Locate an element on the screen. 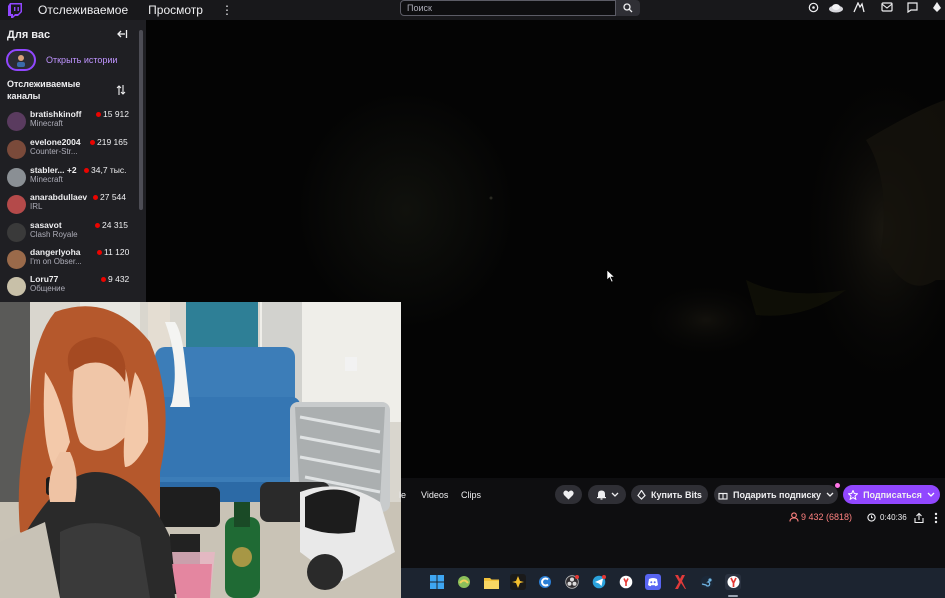  widgets-icon is located at coordinates (464, 582).